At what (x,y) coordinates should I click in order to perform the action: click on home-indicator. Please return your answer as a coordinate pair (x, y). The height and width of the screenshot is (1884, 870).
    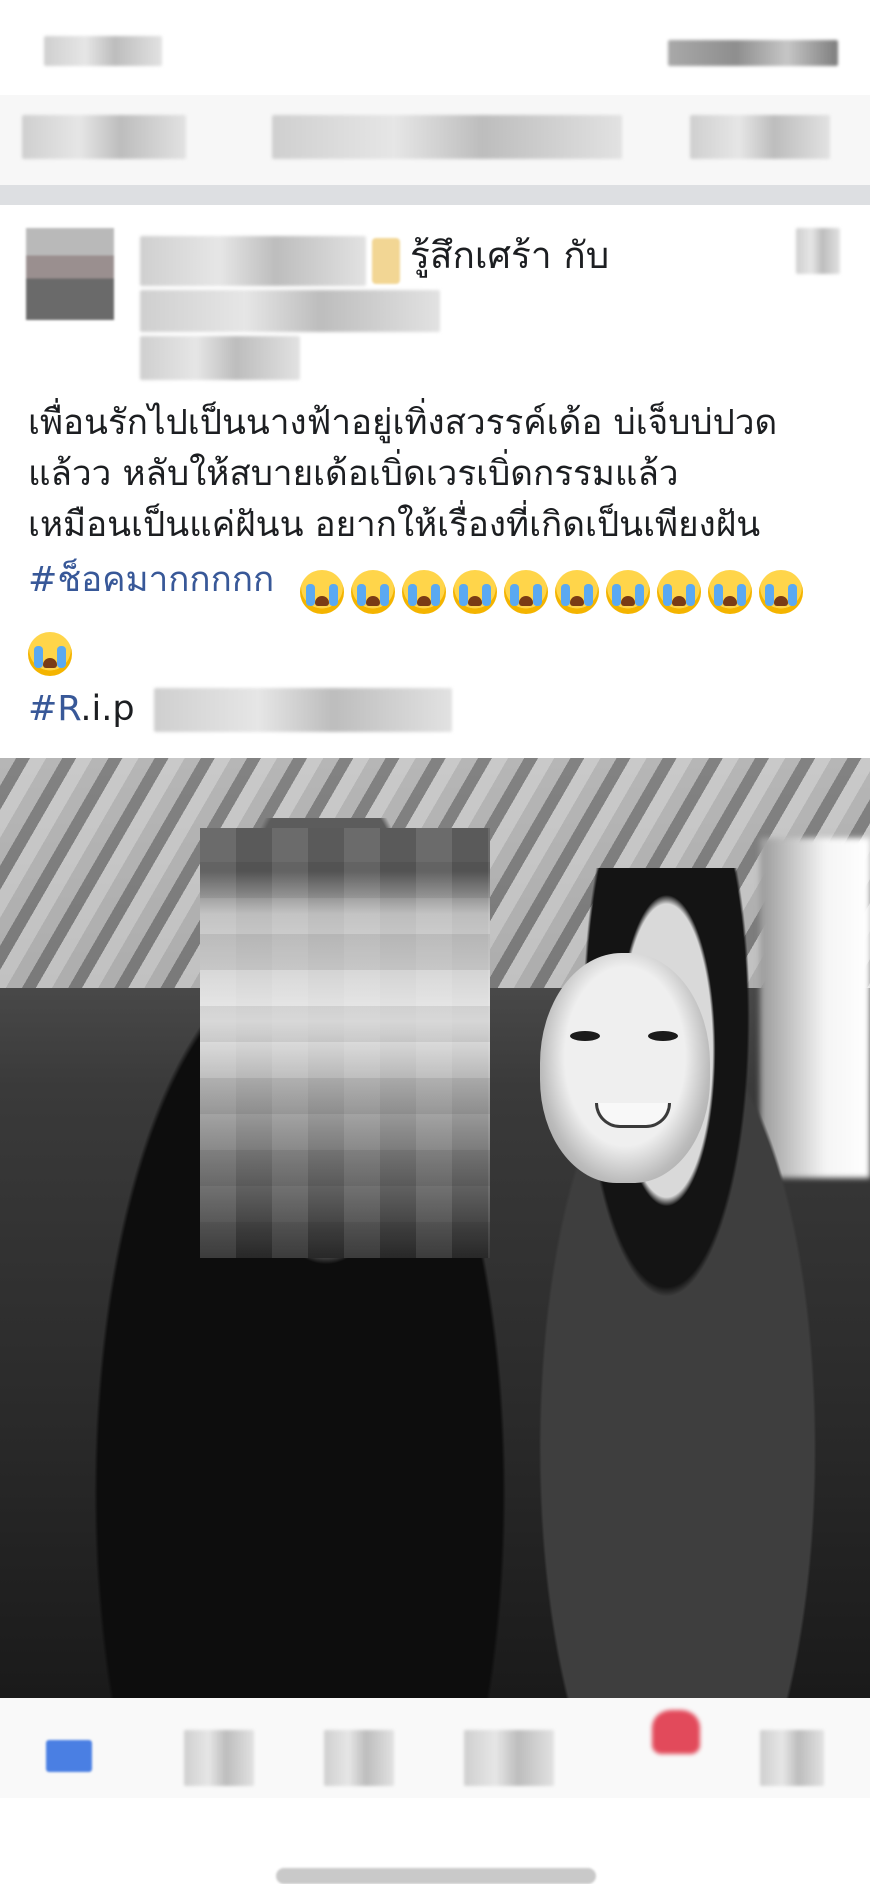
    Looking at the image, I should click on (436, 1876).